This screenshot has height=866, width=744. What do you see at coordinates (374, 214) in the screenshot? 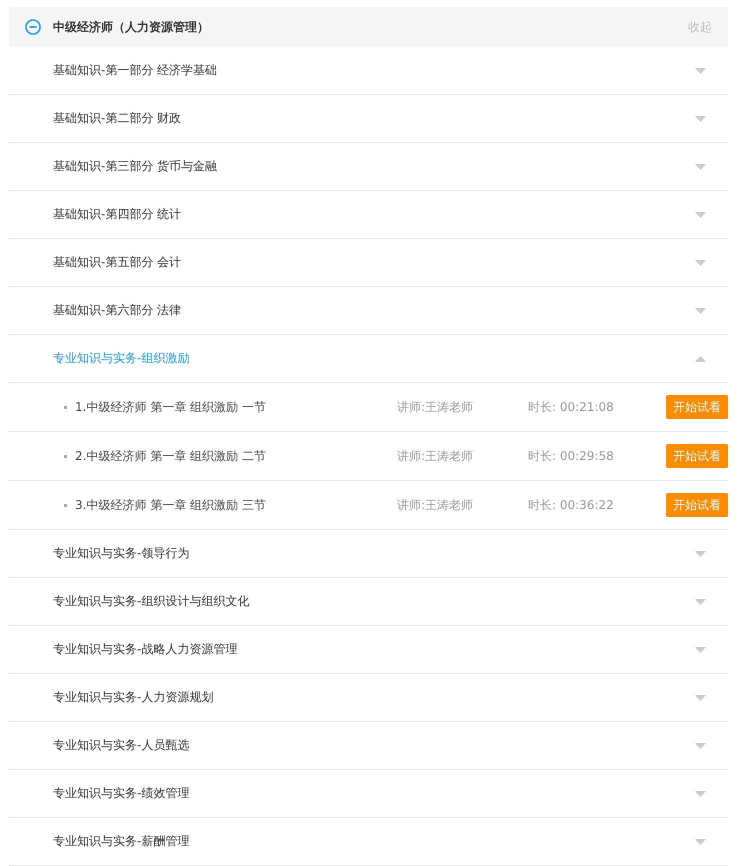
I see `section-title: 基础知识-第四部分 统计` at bounding box center [374, 214].